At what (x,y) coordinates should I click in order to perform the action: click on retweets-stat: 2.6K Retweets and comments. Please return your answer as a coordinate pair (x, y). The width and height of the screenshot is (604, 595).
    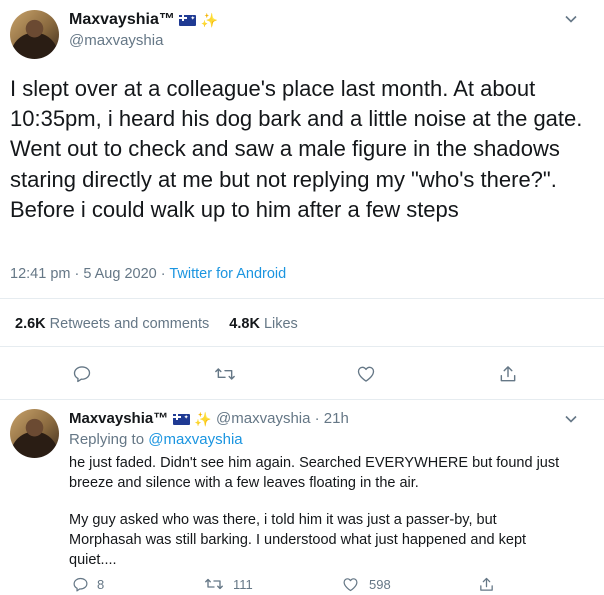
    Looking at the image, I should click on (114, 324).